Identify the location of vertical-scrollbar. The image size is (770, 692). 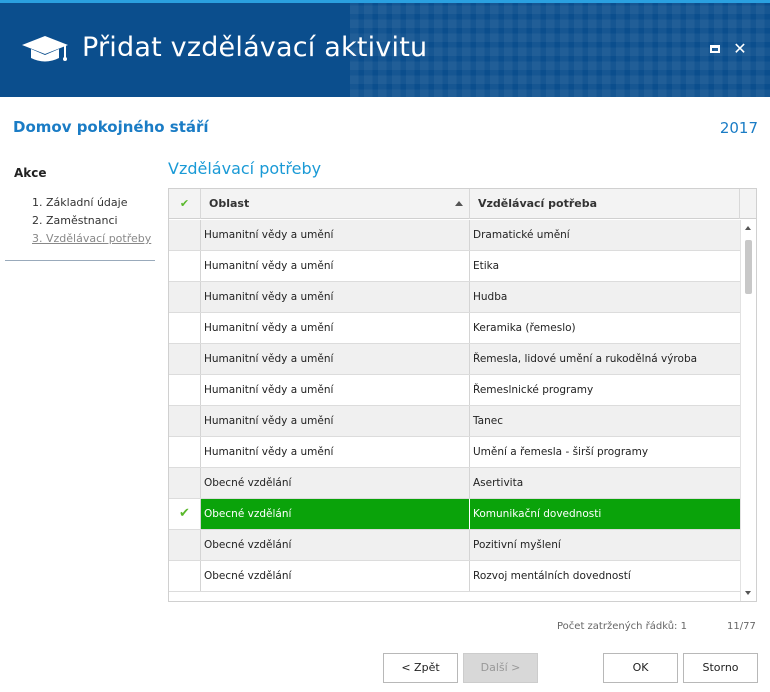
(748, 410).